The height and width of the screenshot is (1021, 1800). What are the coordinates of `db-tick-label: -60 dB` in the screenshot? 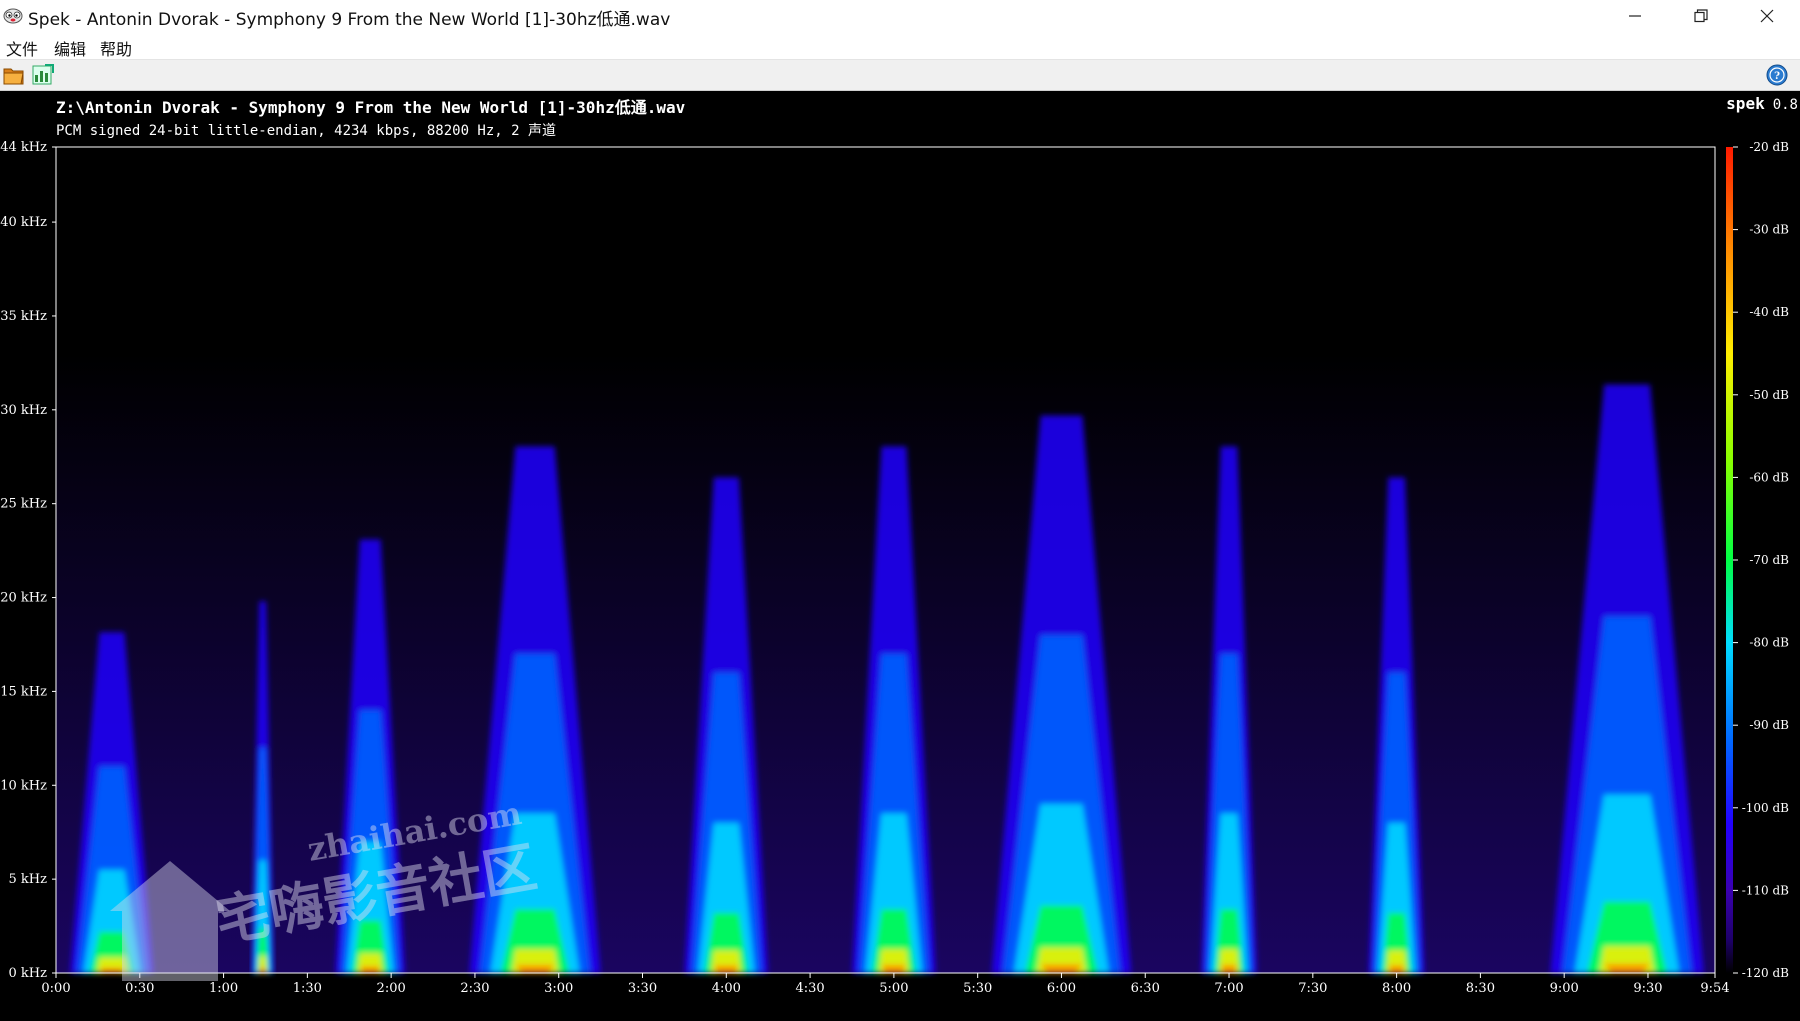 It's located at (1769, 477).